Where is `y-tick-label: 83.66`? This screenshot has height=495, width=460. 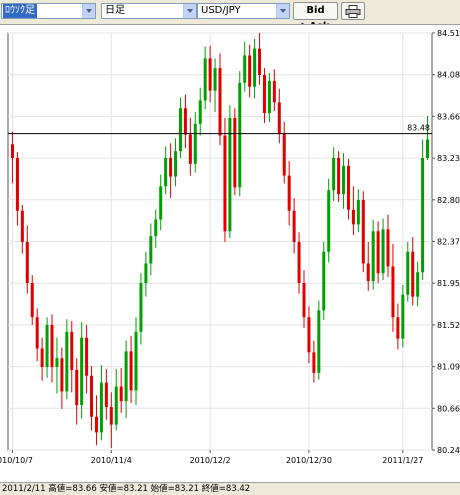 y-tick-label: 83.66 is located at coordinates (448, 116).